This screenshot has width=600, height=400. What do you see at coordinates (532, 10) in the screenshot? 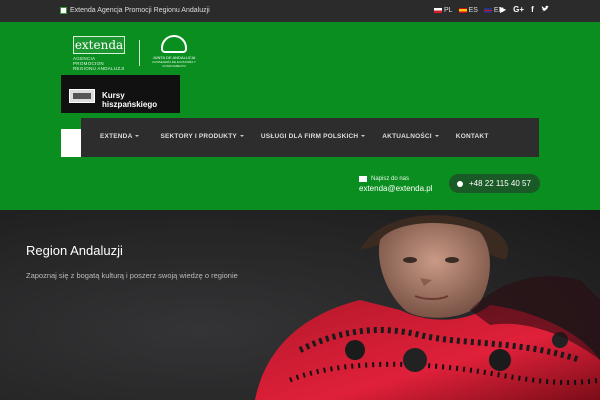
I see `facebook-icon: f` at bounding box center [532, 10].